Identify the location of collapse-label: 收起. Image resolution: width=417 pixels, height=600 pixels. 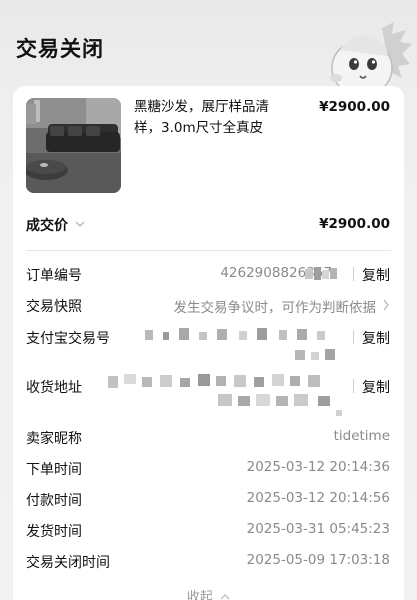
(199, 595).